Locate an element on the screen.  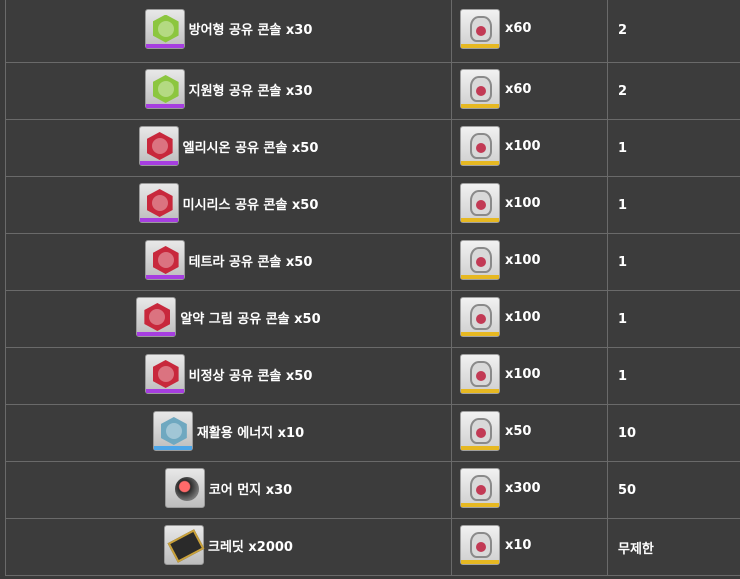
item-name: 테트라 공유 콘솔 x50 is located at coordinates (250, 262).